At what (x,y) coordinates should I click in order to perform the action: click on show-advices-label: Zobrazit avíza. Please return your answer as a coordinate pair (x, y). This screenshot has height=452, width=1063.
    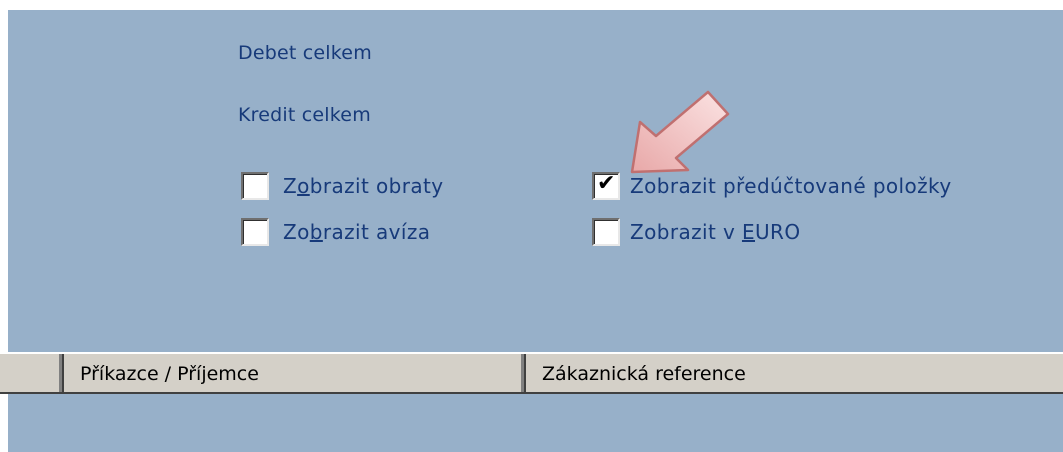
    Looking at the image, I should click on (357, 232).